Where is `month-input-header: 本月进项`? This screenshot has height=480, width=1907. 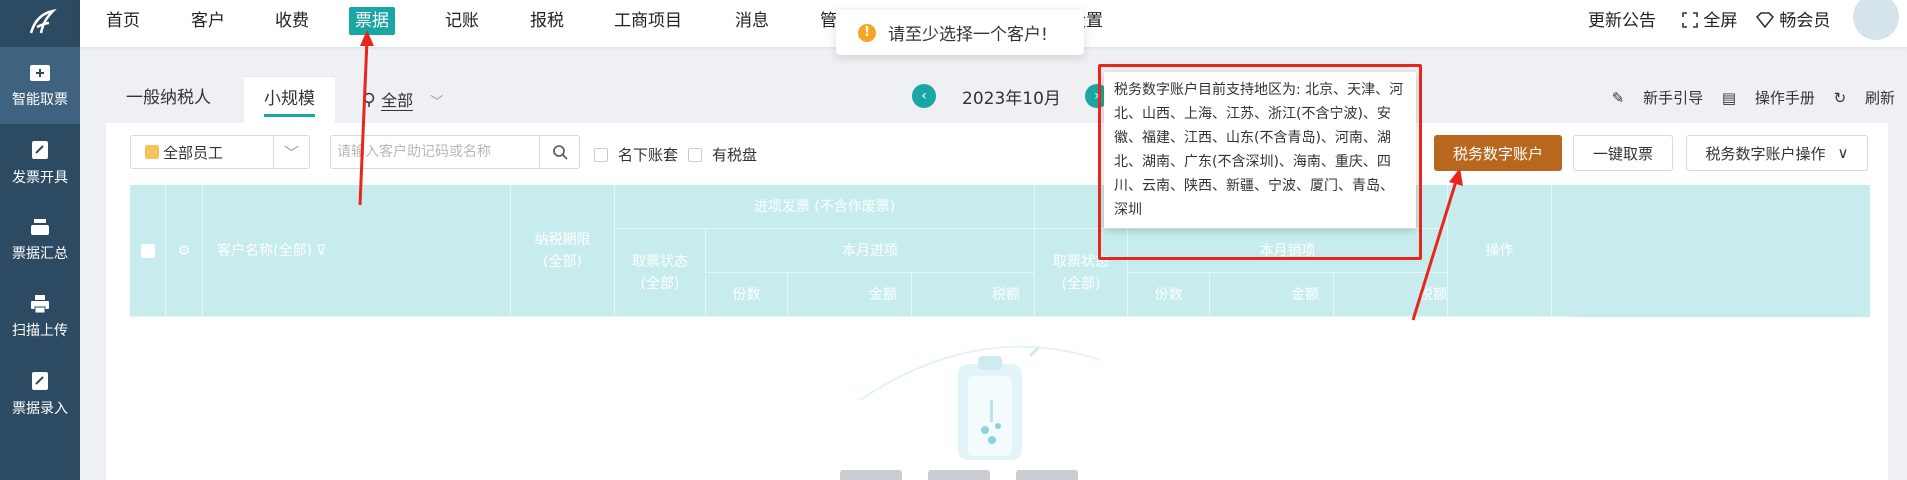 month-input-header: 本月进项 is located at coordinates (870, 251).